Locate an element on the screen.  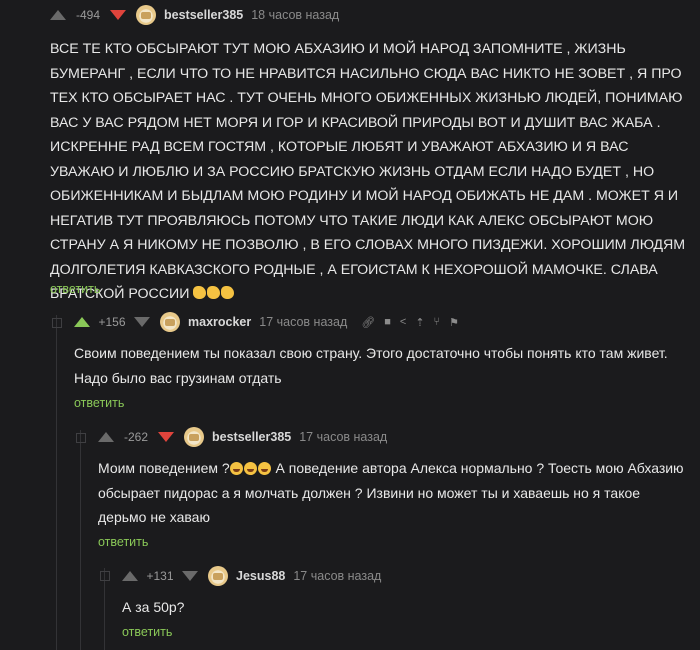
comment-text: А за 50р? is located at coordinates (153, 607).